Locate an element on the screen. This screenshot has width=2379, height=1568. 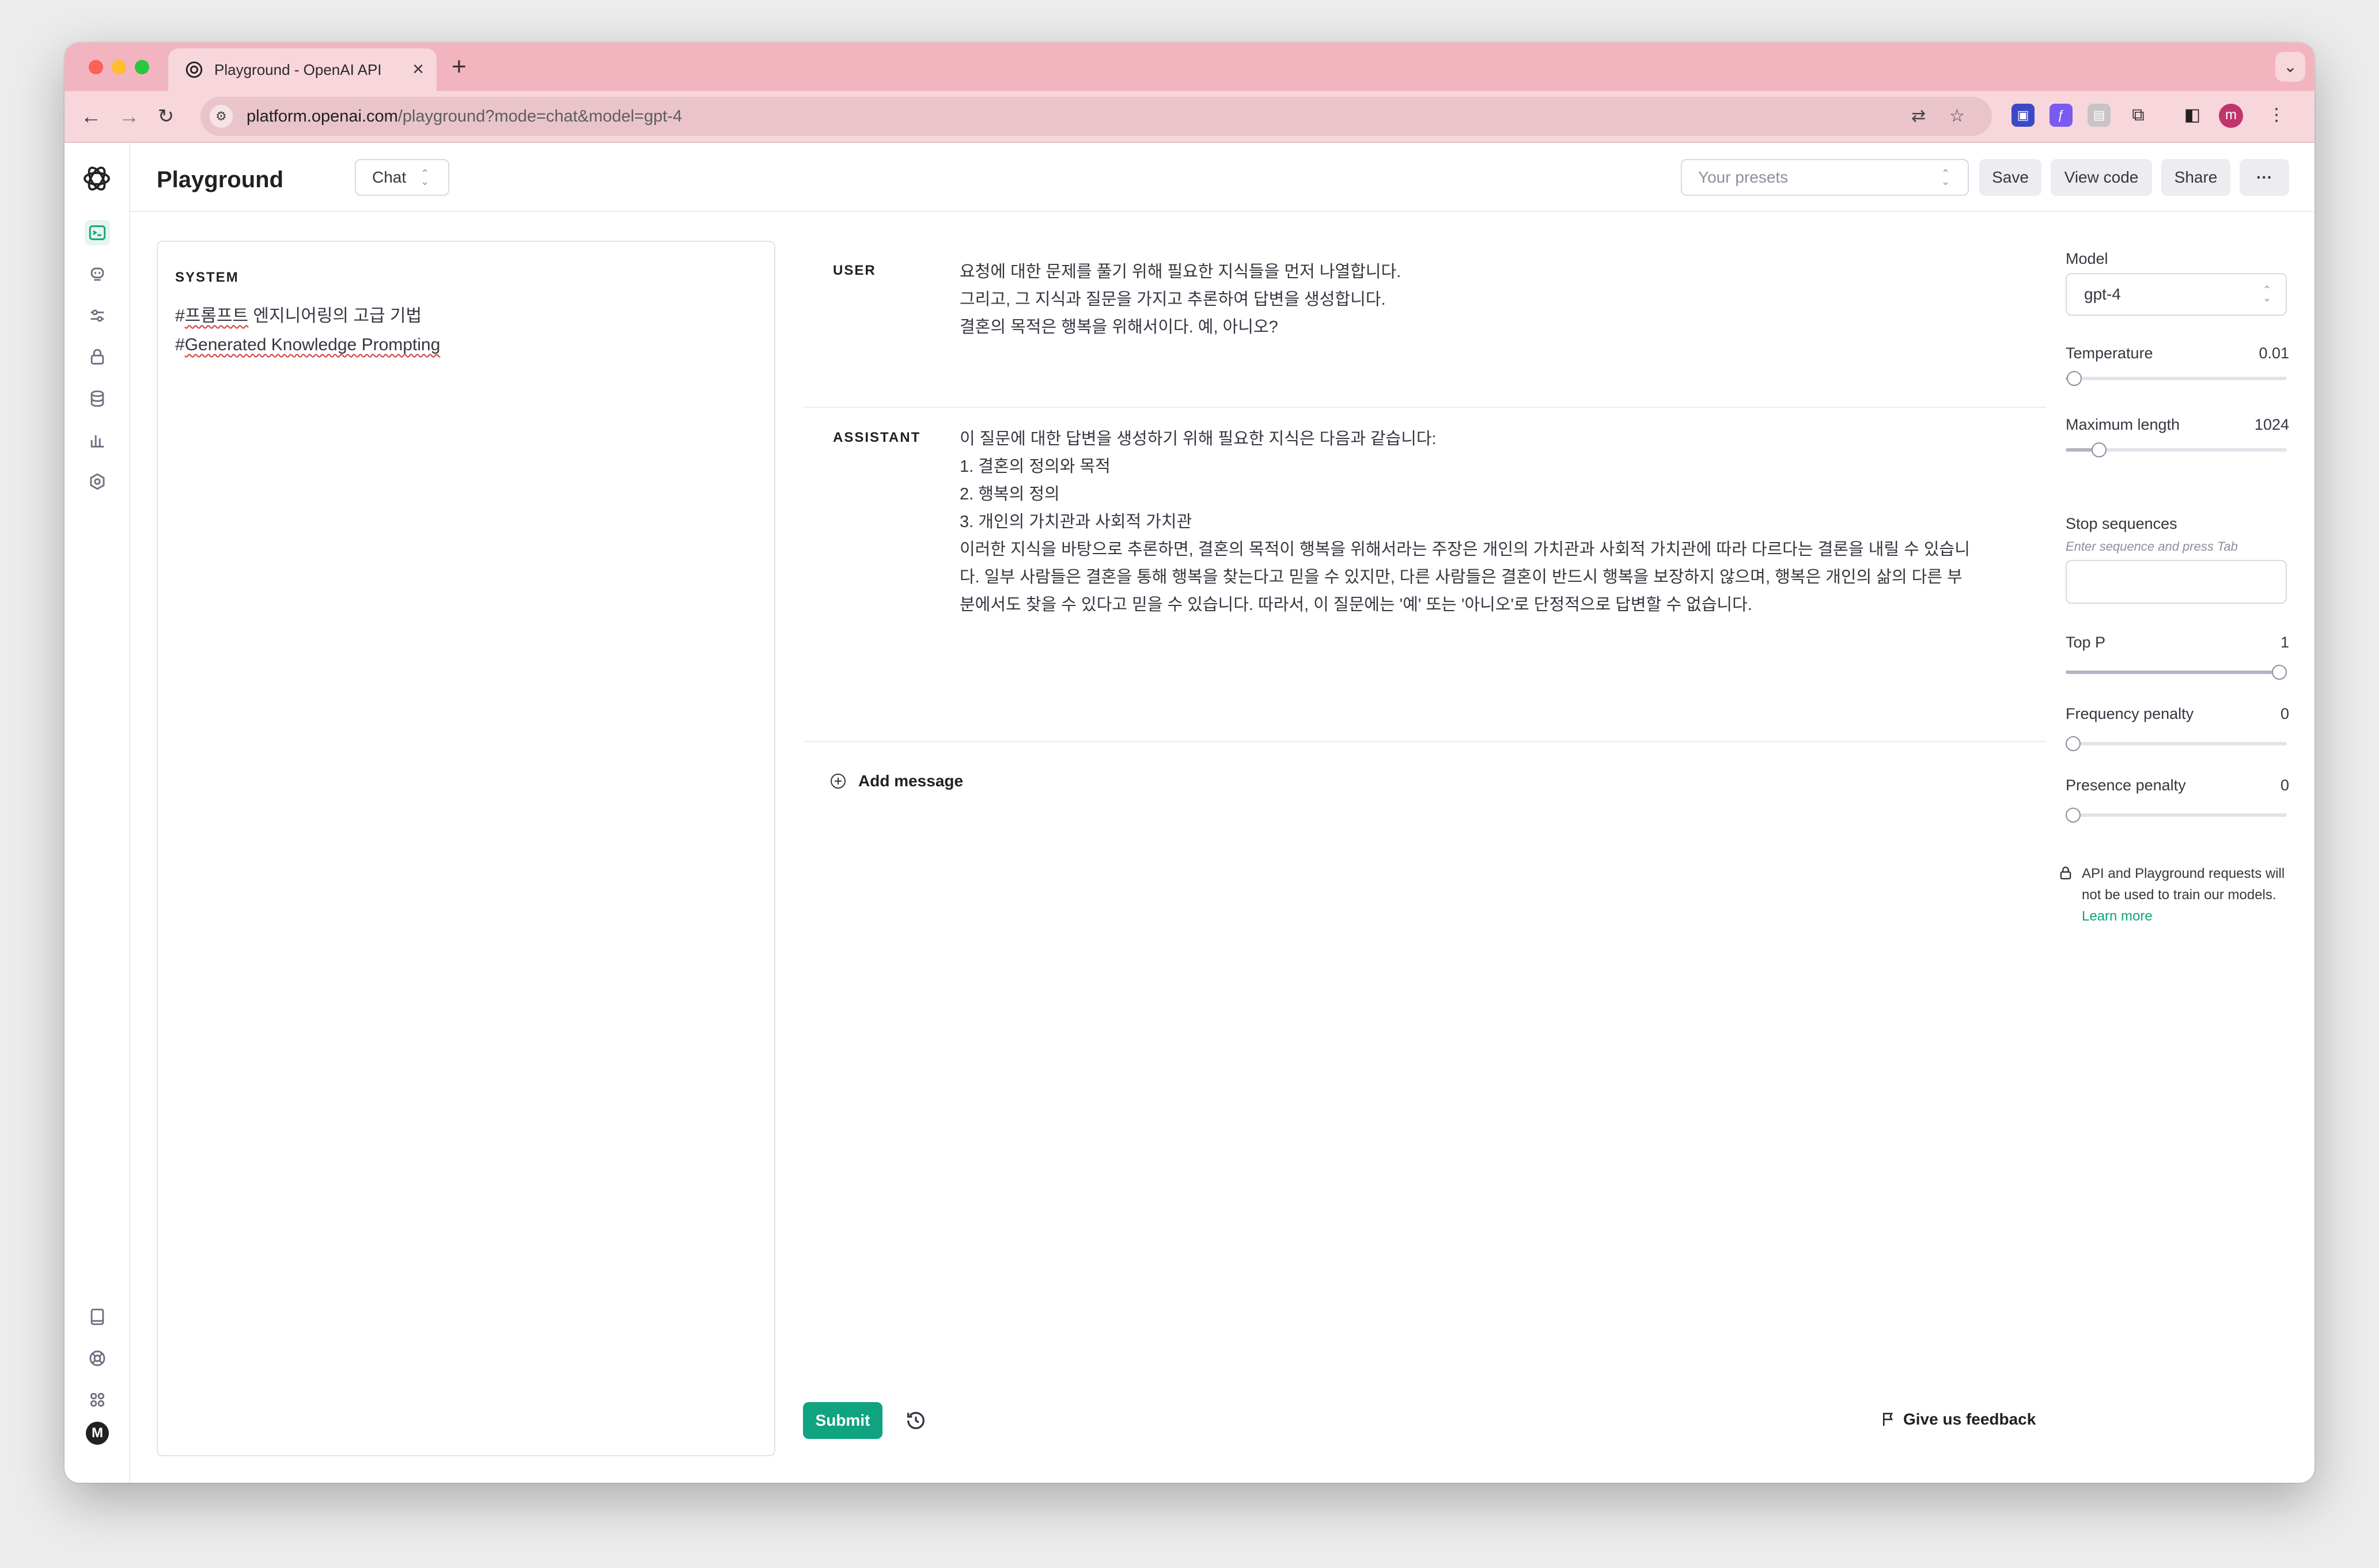
frequency-penalty-slider is located at coordinates (2177, 743).